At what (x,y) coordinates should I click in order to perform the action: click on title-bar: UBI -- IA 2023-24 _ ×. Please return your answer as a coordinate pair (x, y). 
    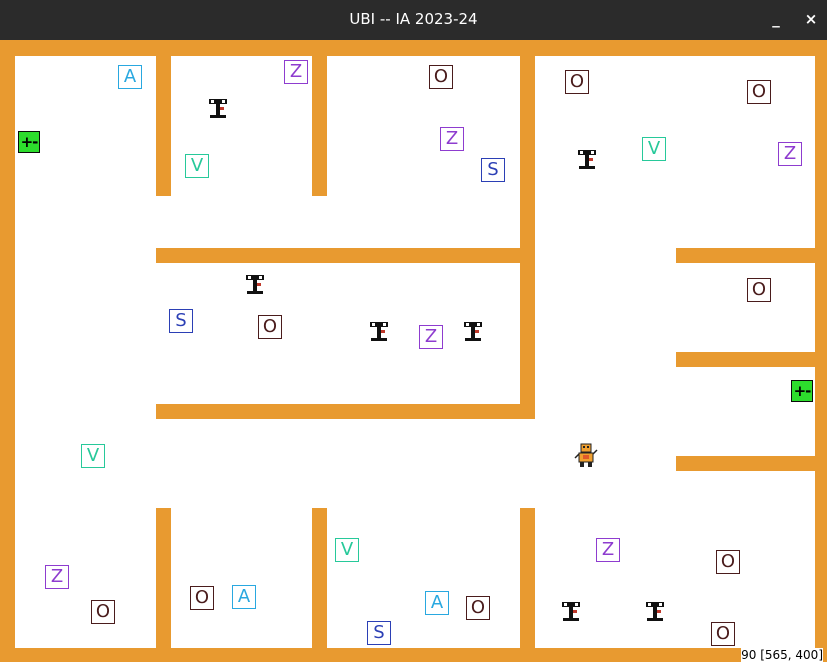
    Looking at the image, I should click on (413, 20).